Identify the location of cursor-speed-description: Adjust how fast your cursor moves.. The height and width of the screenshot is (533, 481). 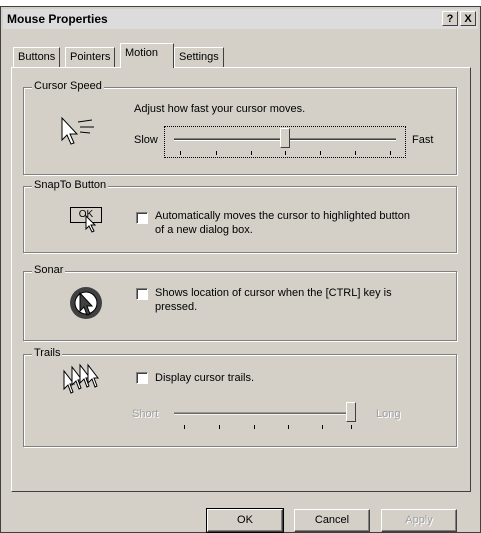
(220, 109).